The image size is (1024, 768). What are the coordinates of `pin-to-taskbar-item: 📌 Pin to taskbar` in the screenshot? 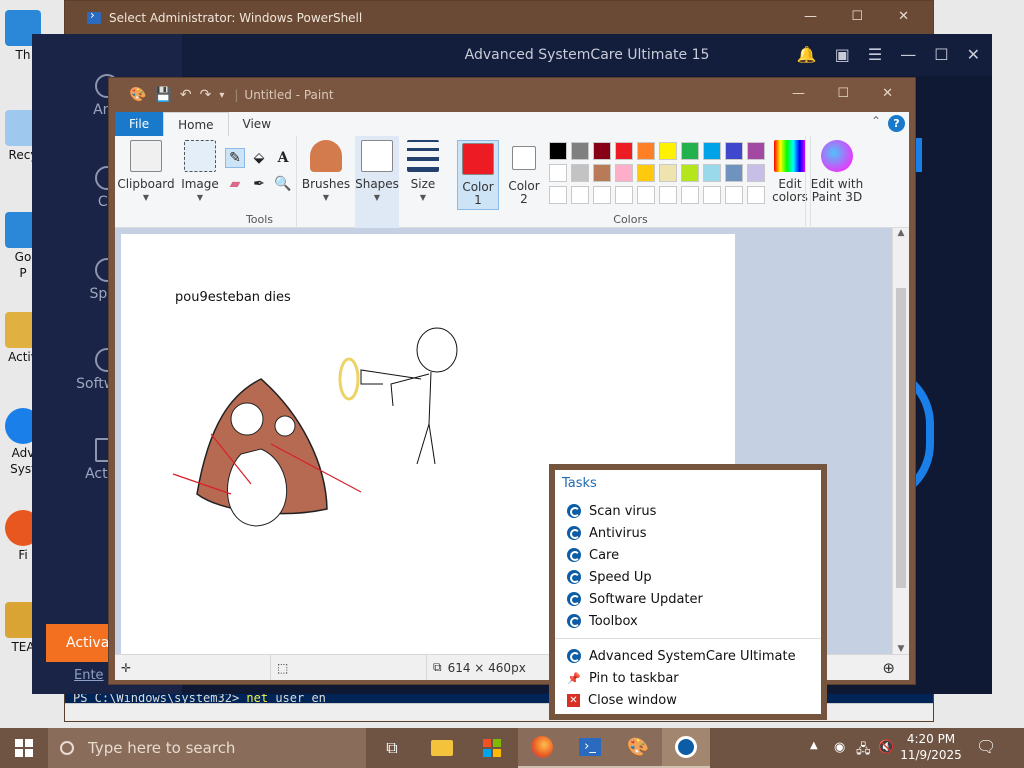 It's located at (688, 678).